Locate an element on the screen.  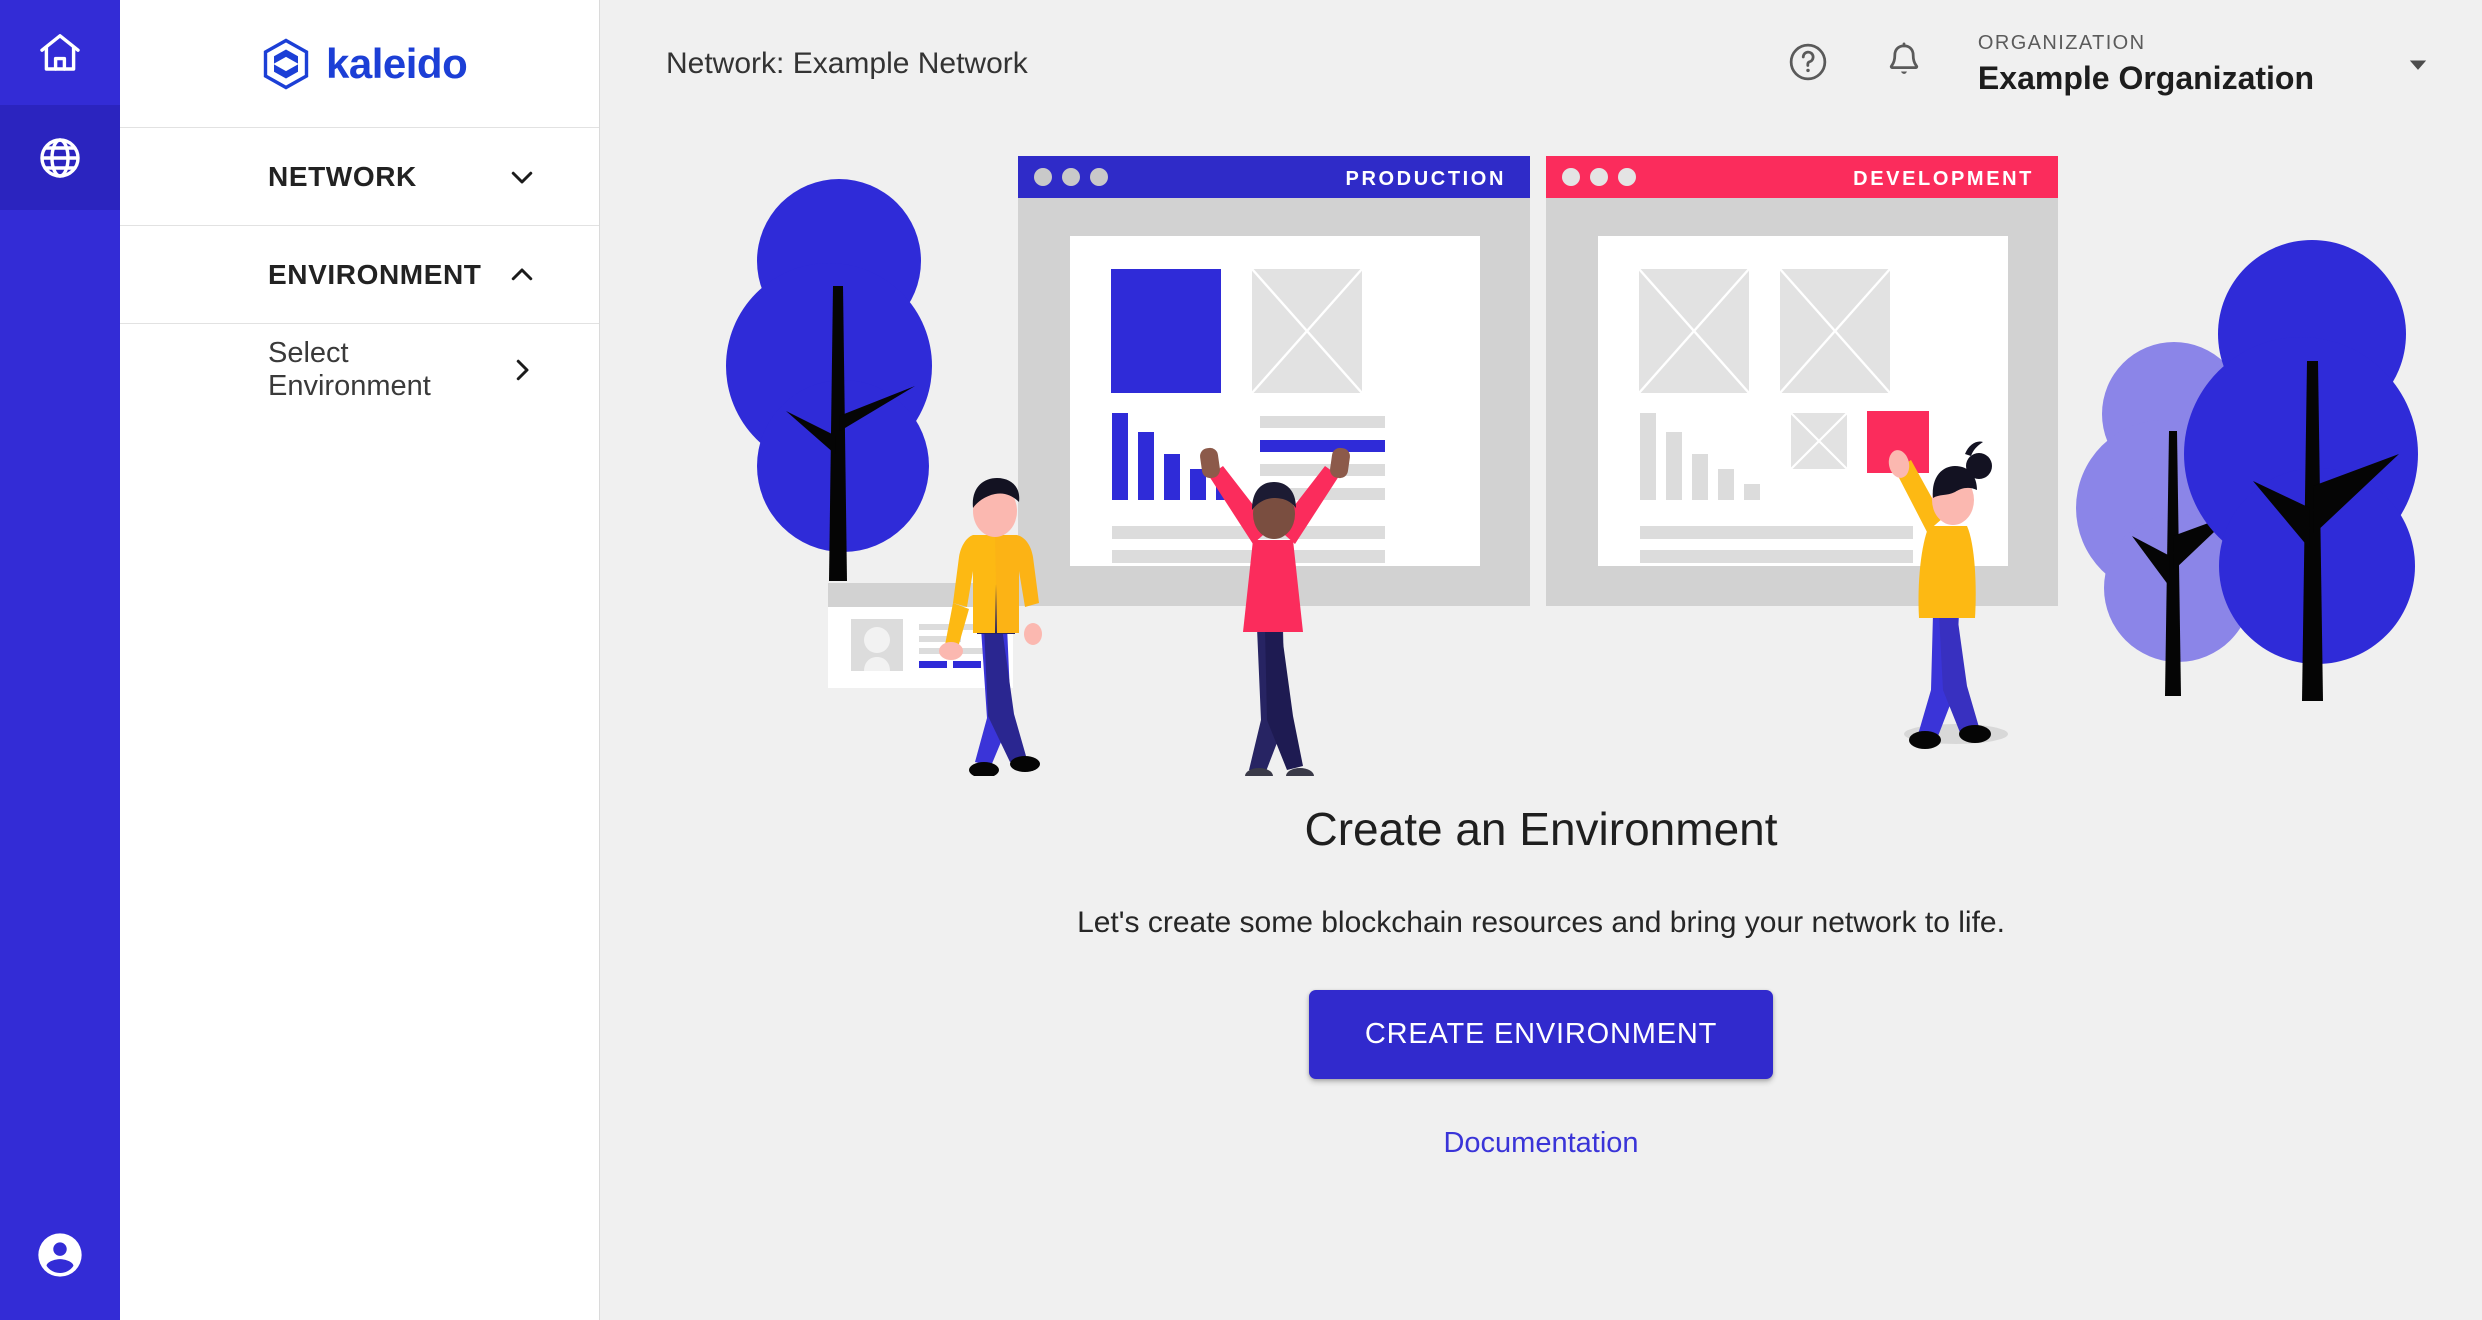
sidebar-item-select-environment: Select Environment is located at coordinates (359, 370).